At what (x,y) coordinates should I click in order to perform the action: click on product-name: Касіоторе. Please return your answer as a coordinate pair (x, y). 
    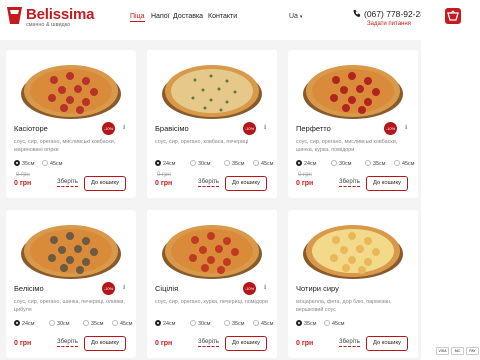
    Looking at the image, I should click on (31, 128).